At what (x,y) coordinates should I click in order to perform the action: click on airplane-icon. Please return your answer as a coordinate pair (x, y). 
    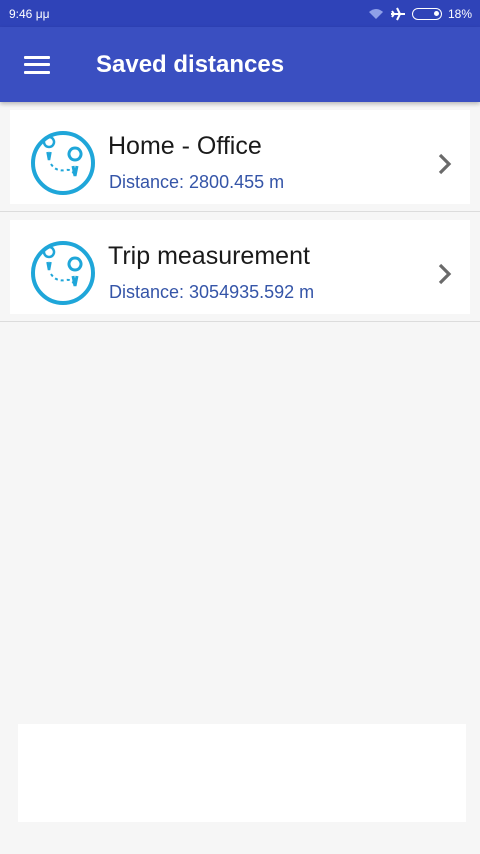
    Looking at the image, I should click on (397, 13).